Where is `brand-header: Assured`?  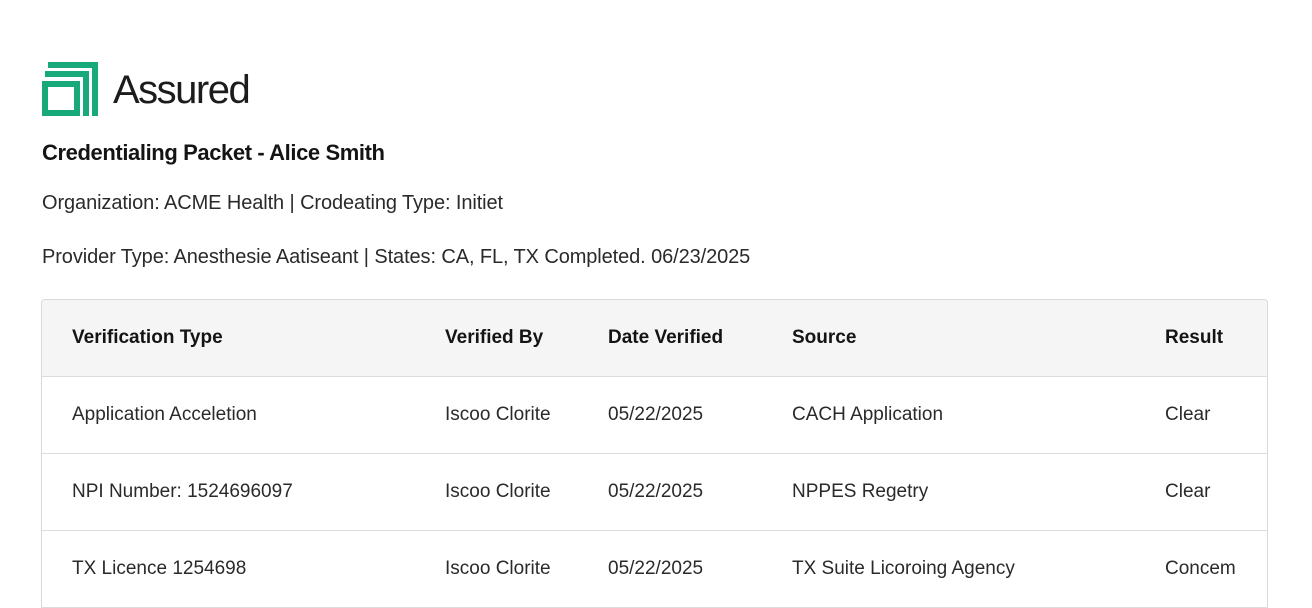 brand-header: Assured is located at coordinates (146, 89).